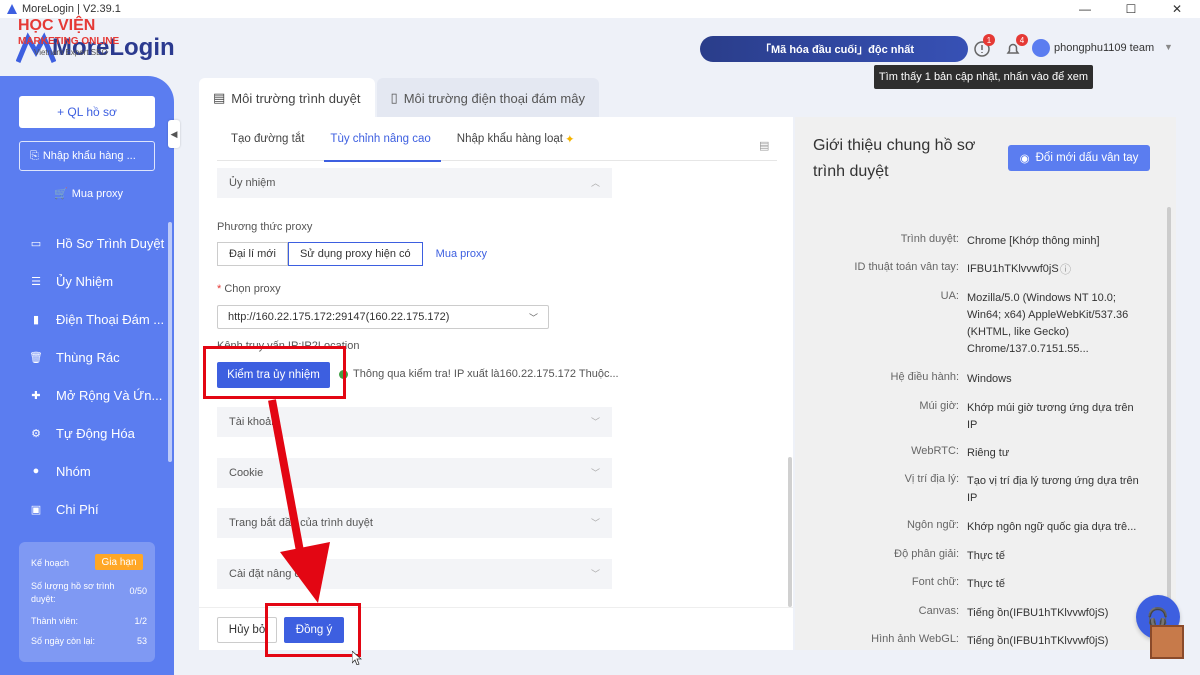 This screenshot has width=1200, height=675. What do you see at coordinates (61, 194) in the screenshot?
I see `cart-icon: 🛒` at bounding box center [61, 194].